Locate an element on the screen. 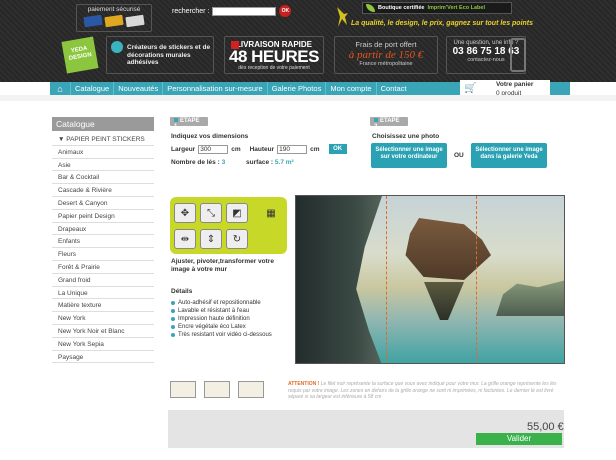 The width and height of the screenshot is (616, 460). shipping-line2: à partir de 150 € is located at coordinates (386, 55).